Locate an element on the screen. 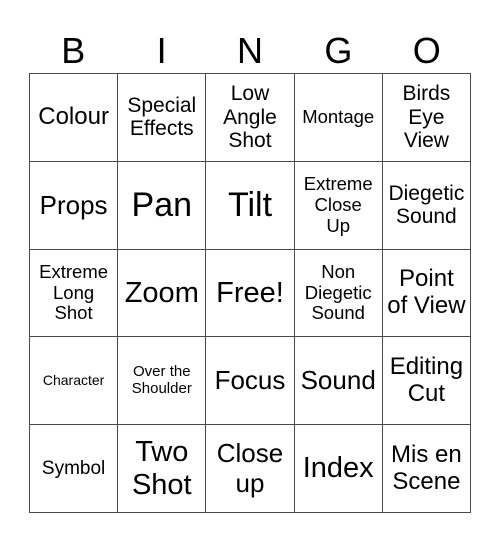  bingo-cell: Tilt is located at coordinates (250, 205).